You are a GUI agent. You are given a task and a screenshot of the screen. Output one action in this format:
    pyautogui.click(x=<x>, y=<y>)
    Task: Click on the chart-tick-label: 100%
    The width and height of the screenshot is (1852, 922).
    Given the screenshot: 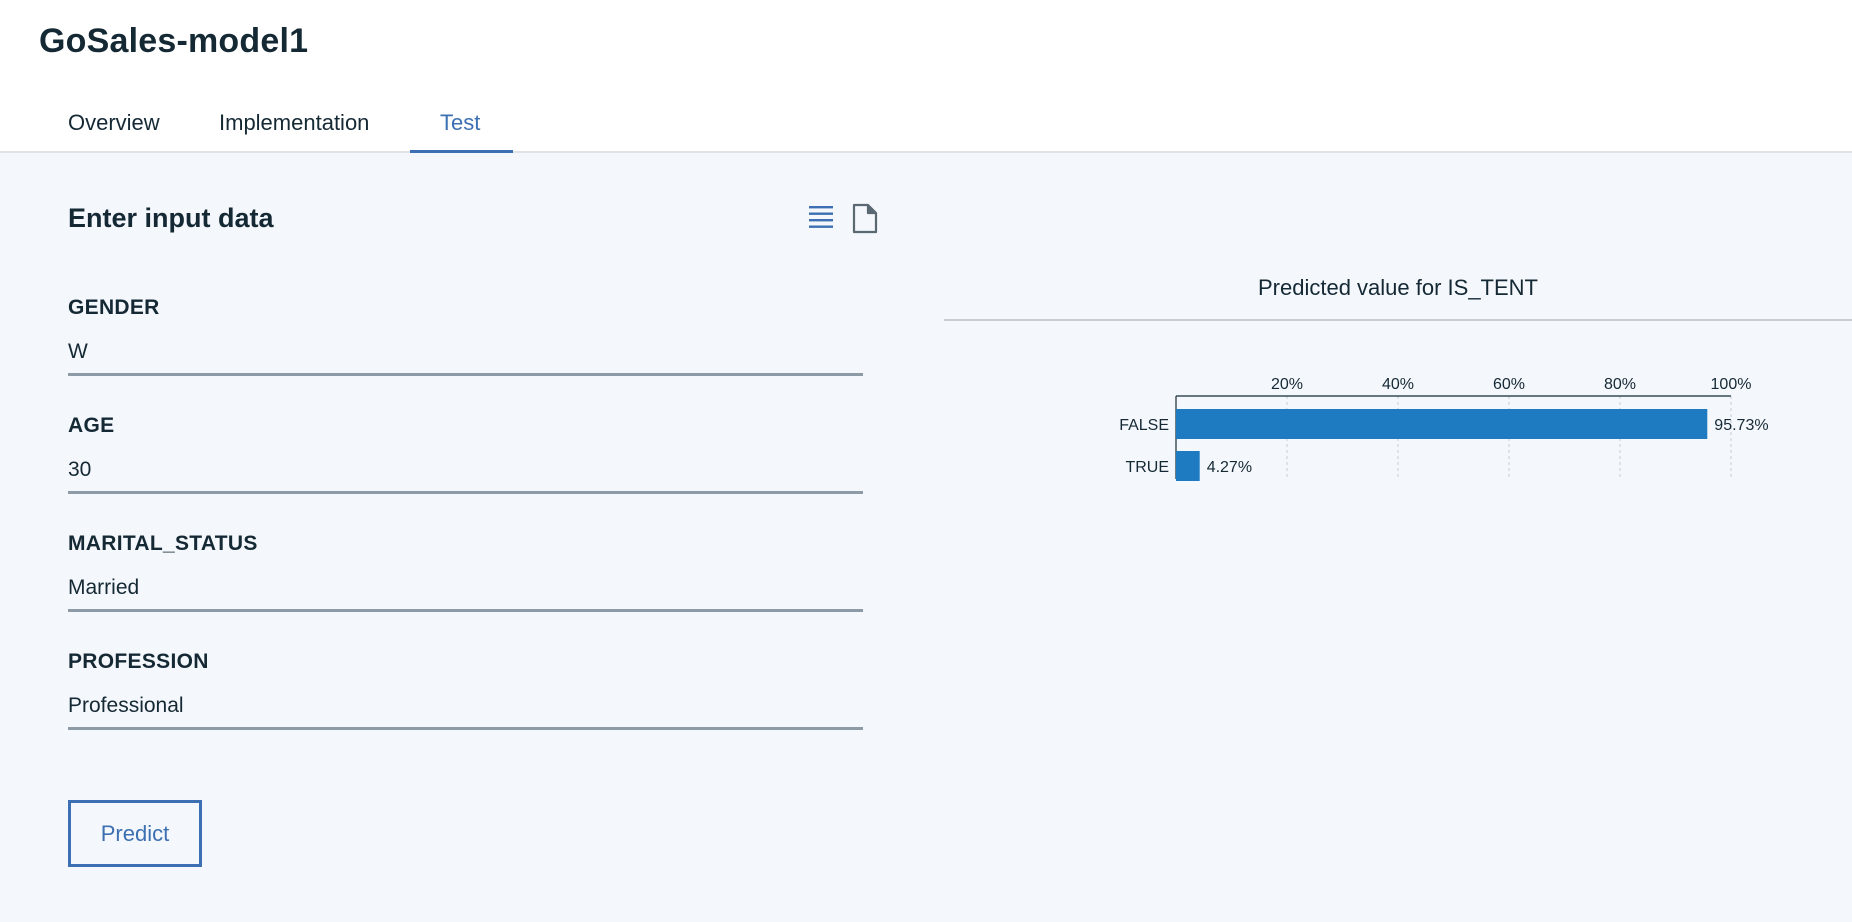 What is the action you would take?
    pyautogui.click(x=1731, y=384)
    